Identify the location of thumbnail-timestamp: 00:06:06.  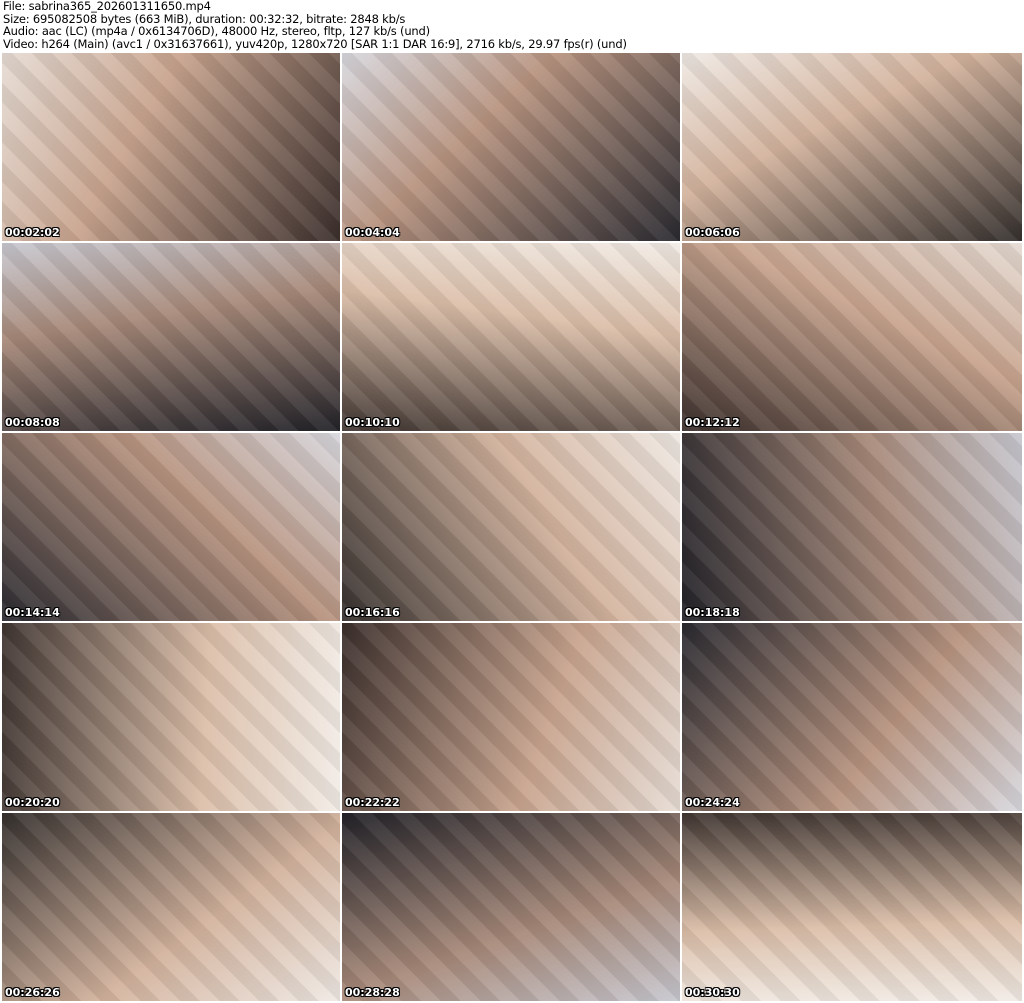
(712, 232).